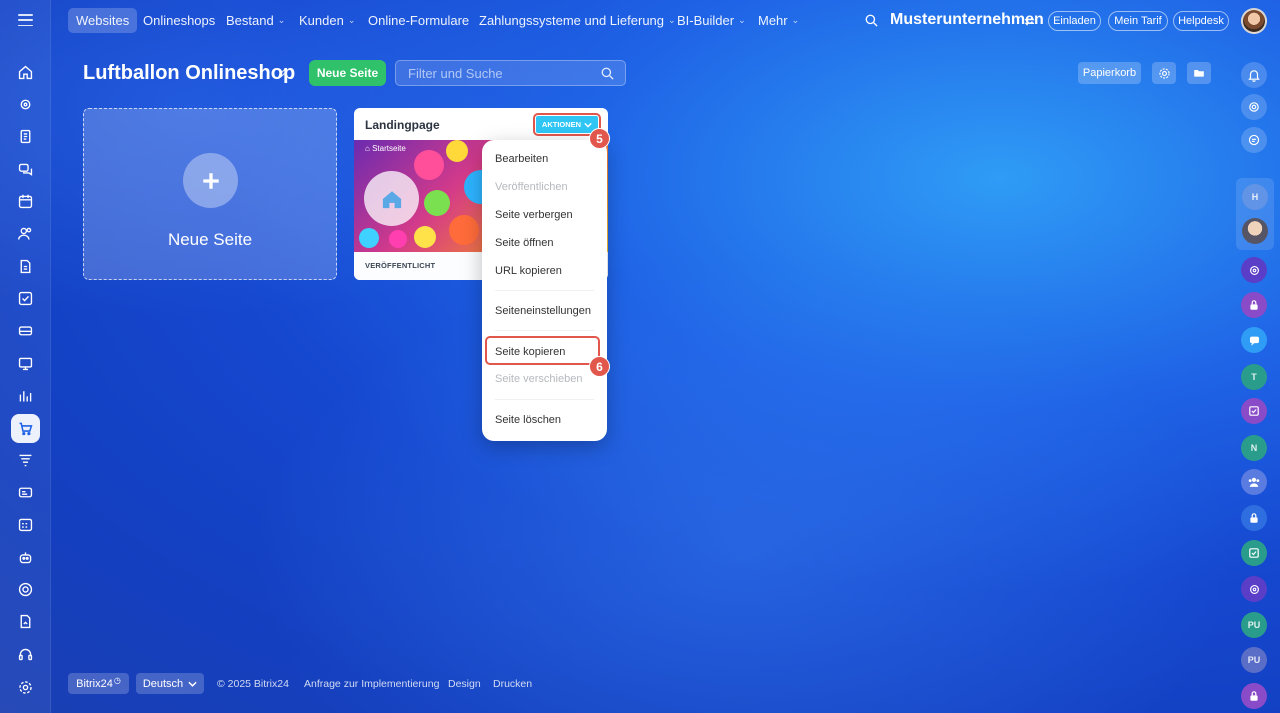 This screenshot has height=713, width=1280. Describe the element at coordinates (25, 395) in the screenshot. I see `analytics-icon` at that location.